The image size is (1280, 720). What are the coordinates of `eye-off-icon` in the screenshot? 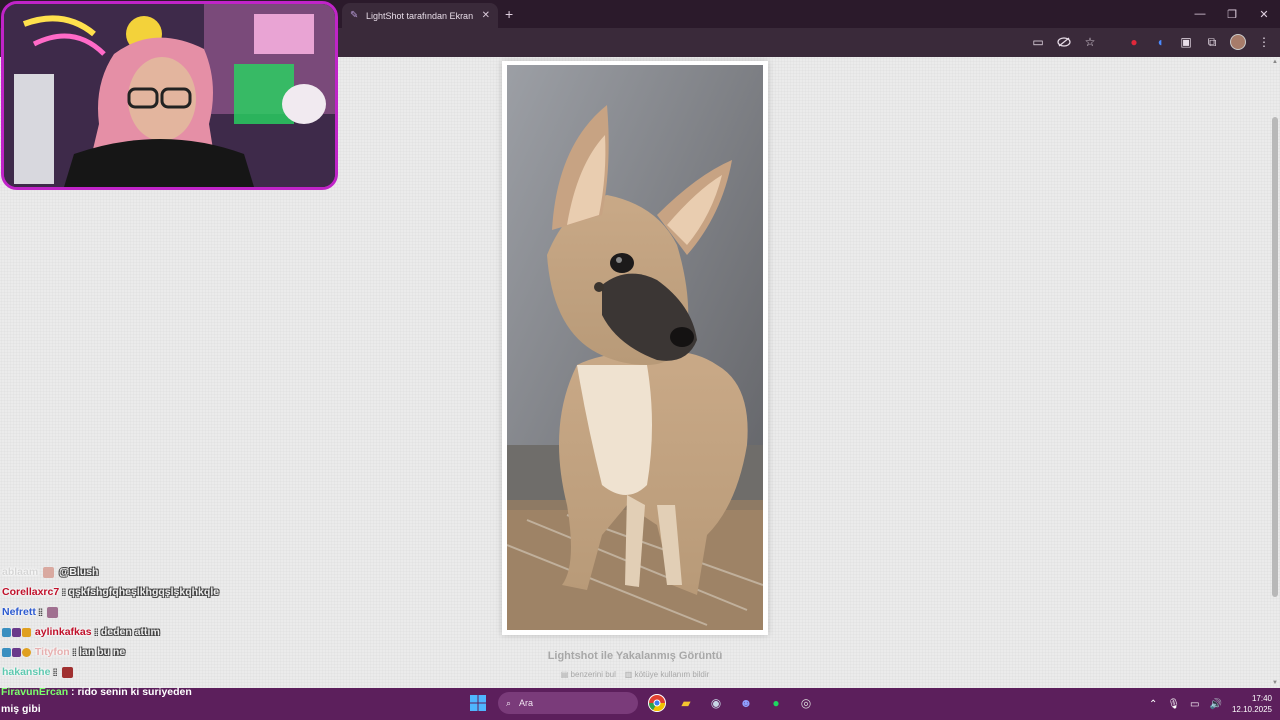 It's located at (1064, 42).